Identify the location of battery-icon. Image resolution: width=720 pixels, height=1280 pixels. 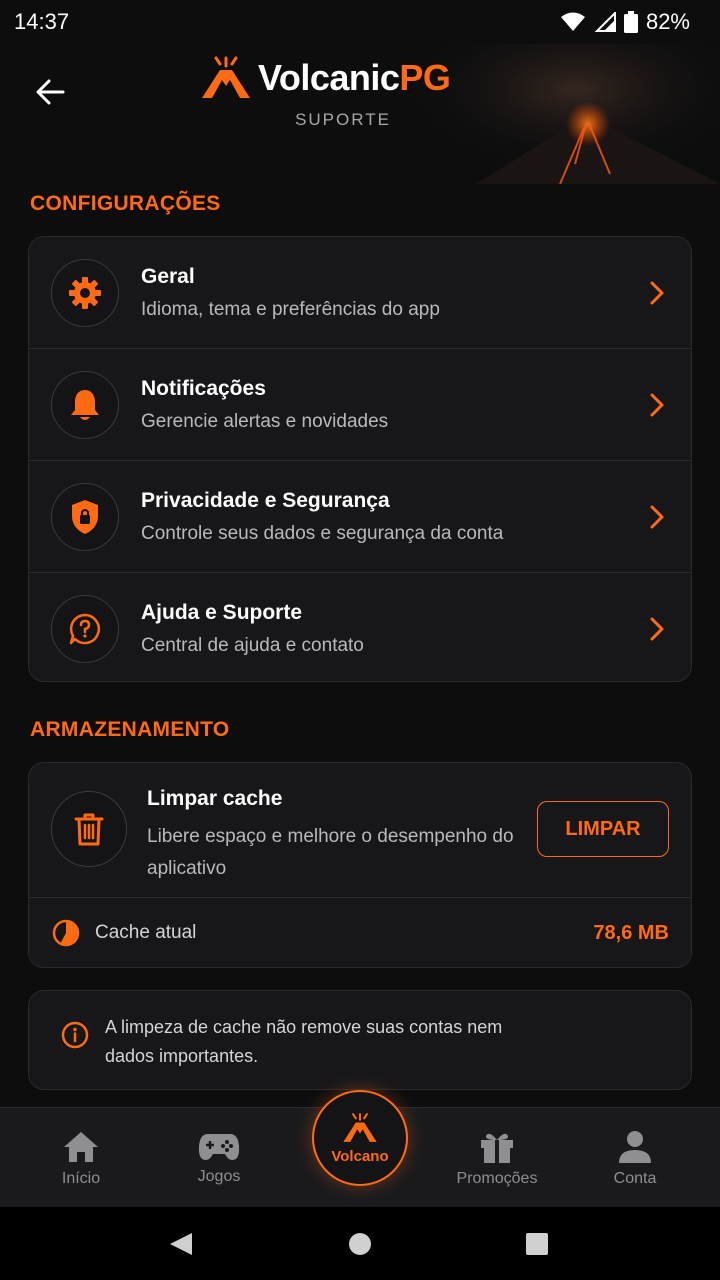
(630, 22).